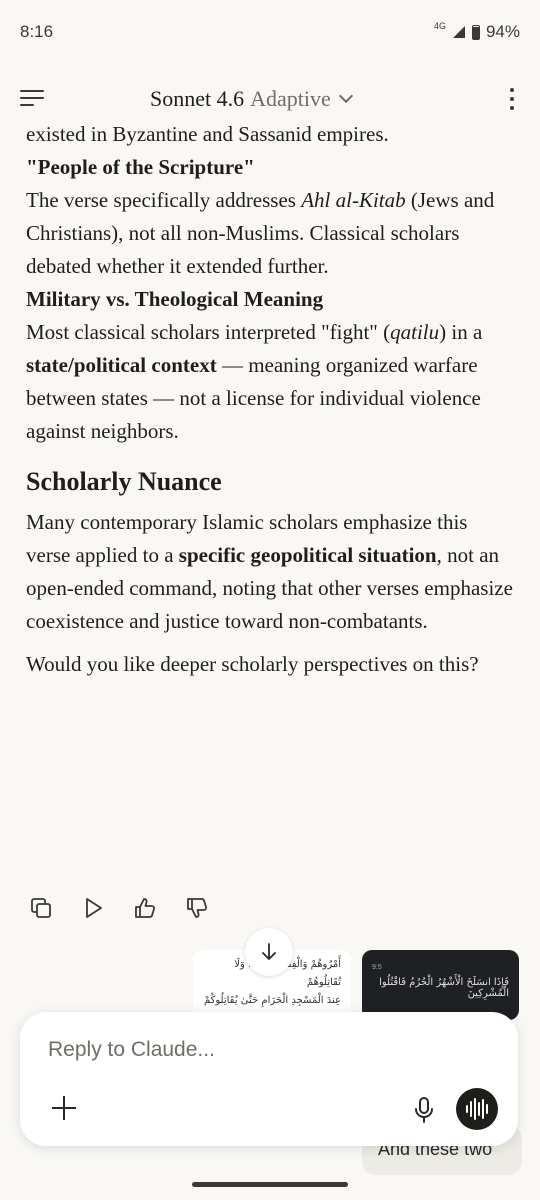  I want to click on thumbs-up-icon, so click(145, 908).